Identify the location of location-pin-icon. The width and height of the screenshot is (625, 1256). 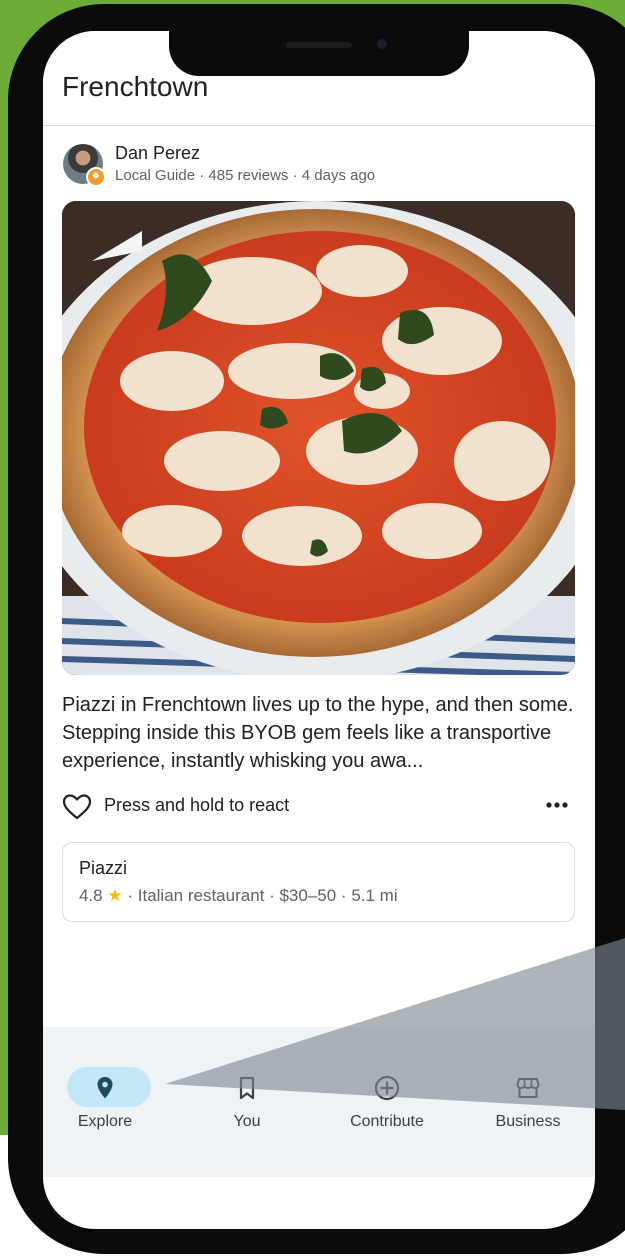
(105, 1088).